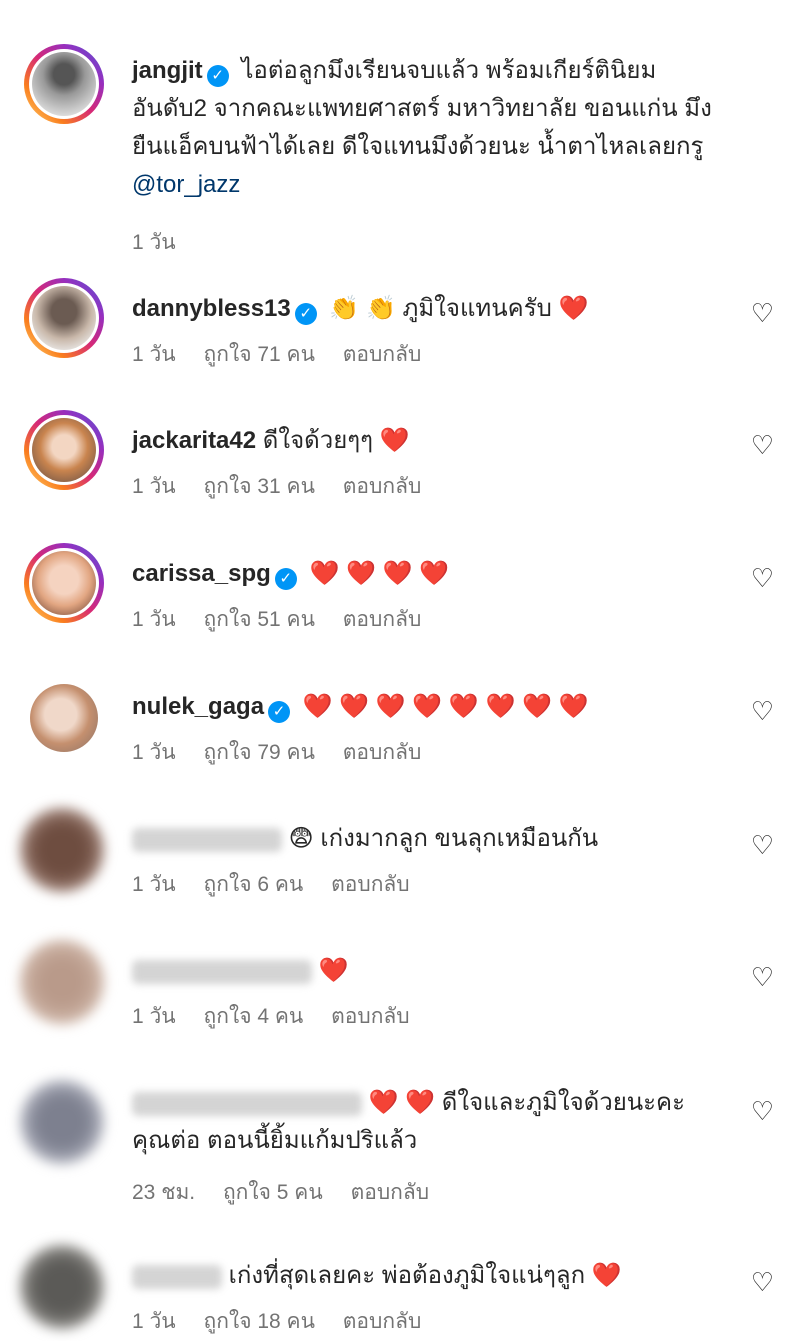 The height and width of the screenshot is (1341, 800). What do you see at coordinates (336, 440) in the screenshot?
I see `comment-text: ดีใจด้วยๆๆ ❤️` at bounding box center [336, 440].